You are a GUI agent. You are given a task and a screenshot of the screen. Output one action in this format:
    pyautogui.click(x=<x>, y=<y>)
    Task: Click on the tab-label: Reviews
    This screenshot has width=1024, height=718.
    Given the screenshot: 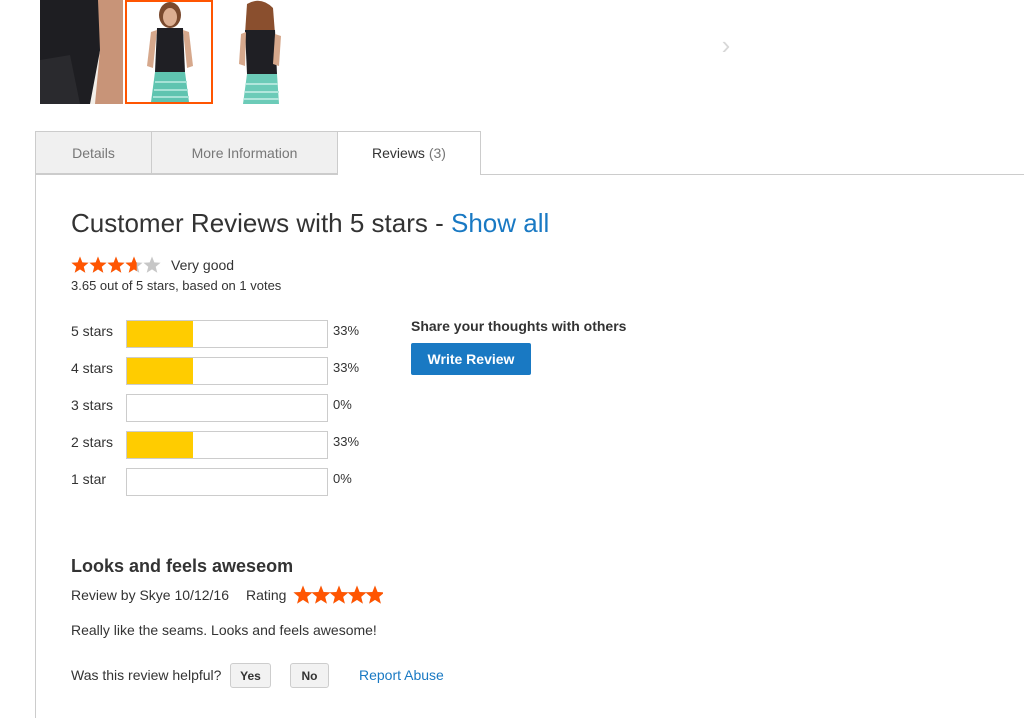 What is the action you would take?
    pyautogui.click(x=398, y=153)
    